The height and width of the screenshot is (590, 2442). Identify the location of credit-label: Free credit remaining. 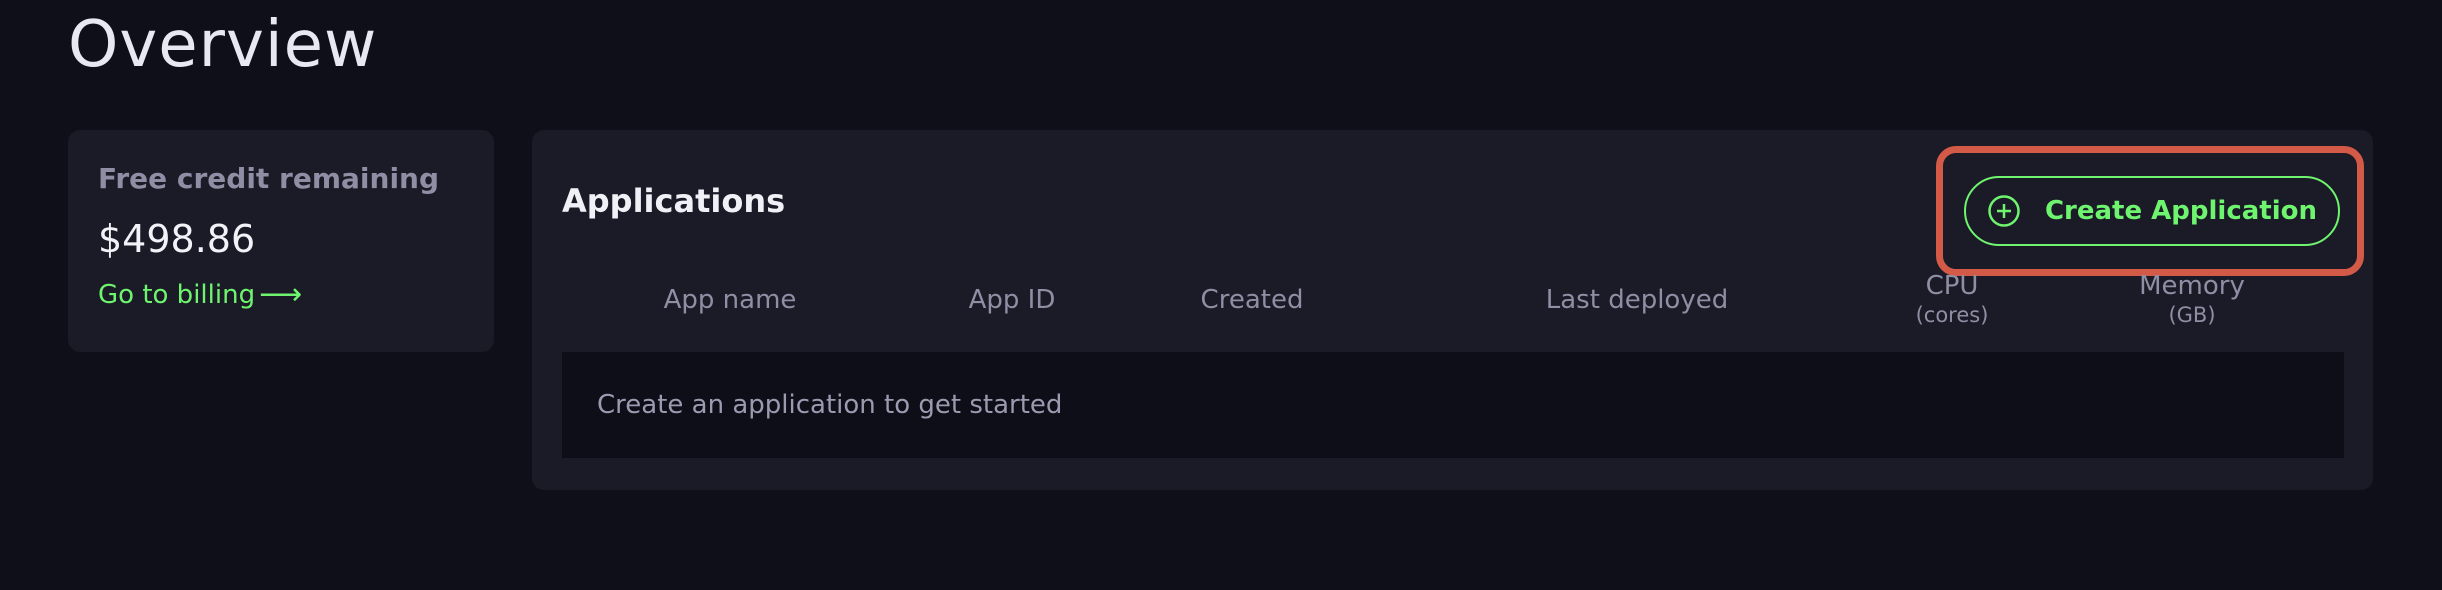
(269, 178).